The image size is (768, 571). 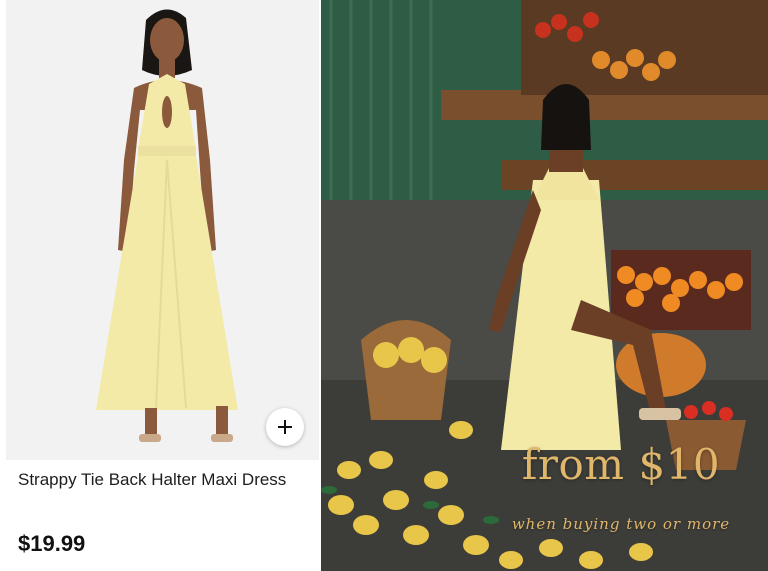 What do you see at coordinates (621, 524) in the screenshot?
I see `promo-subline: when buying two or more` at bounding box center [621, 524].